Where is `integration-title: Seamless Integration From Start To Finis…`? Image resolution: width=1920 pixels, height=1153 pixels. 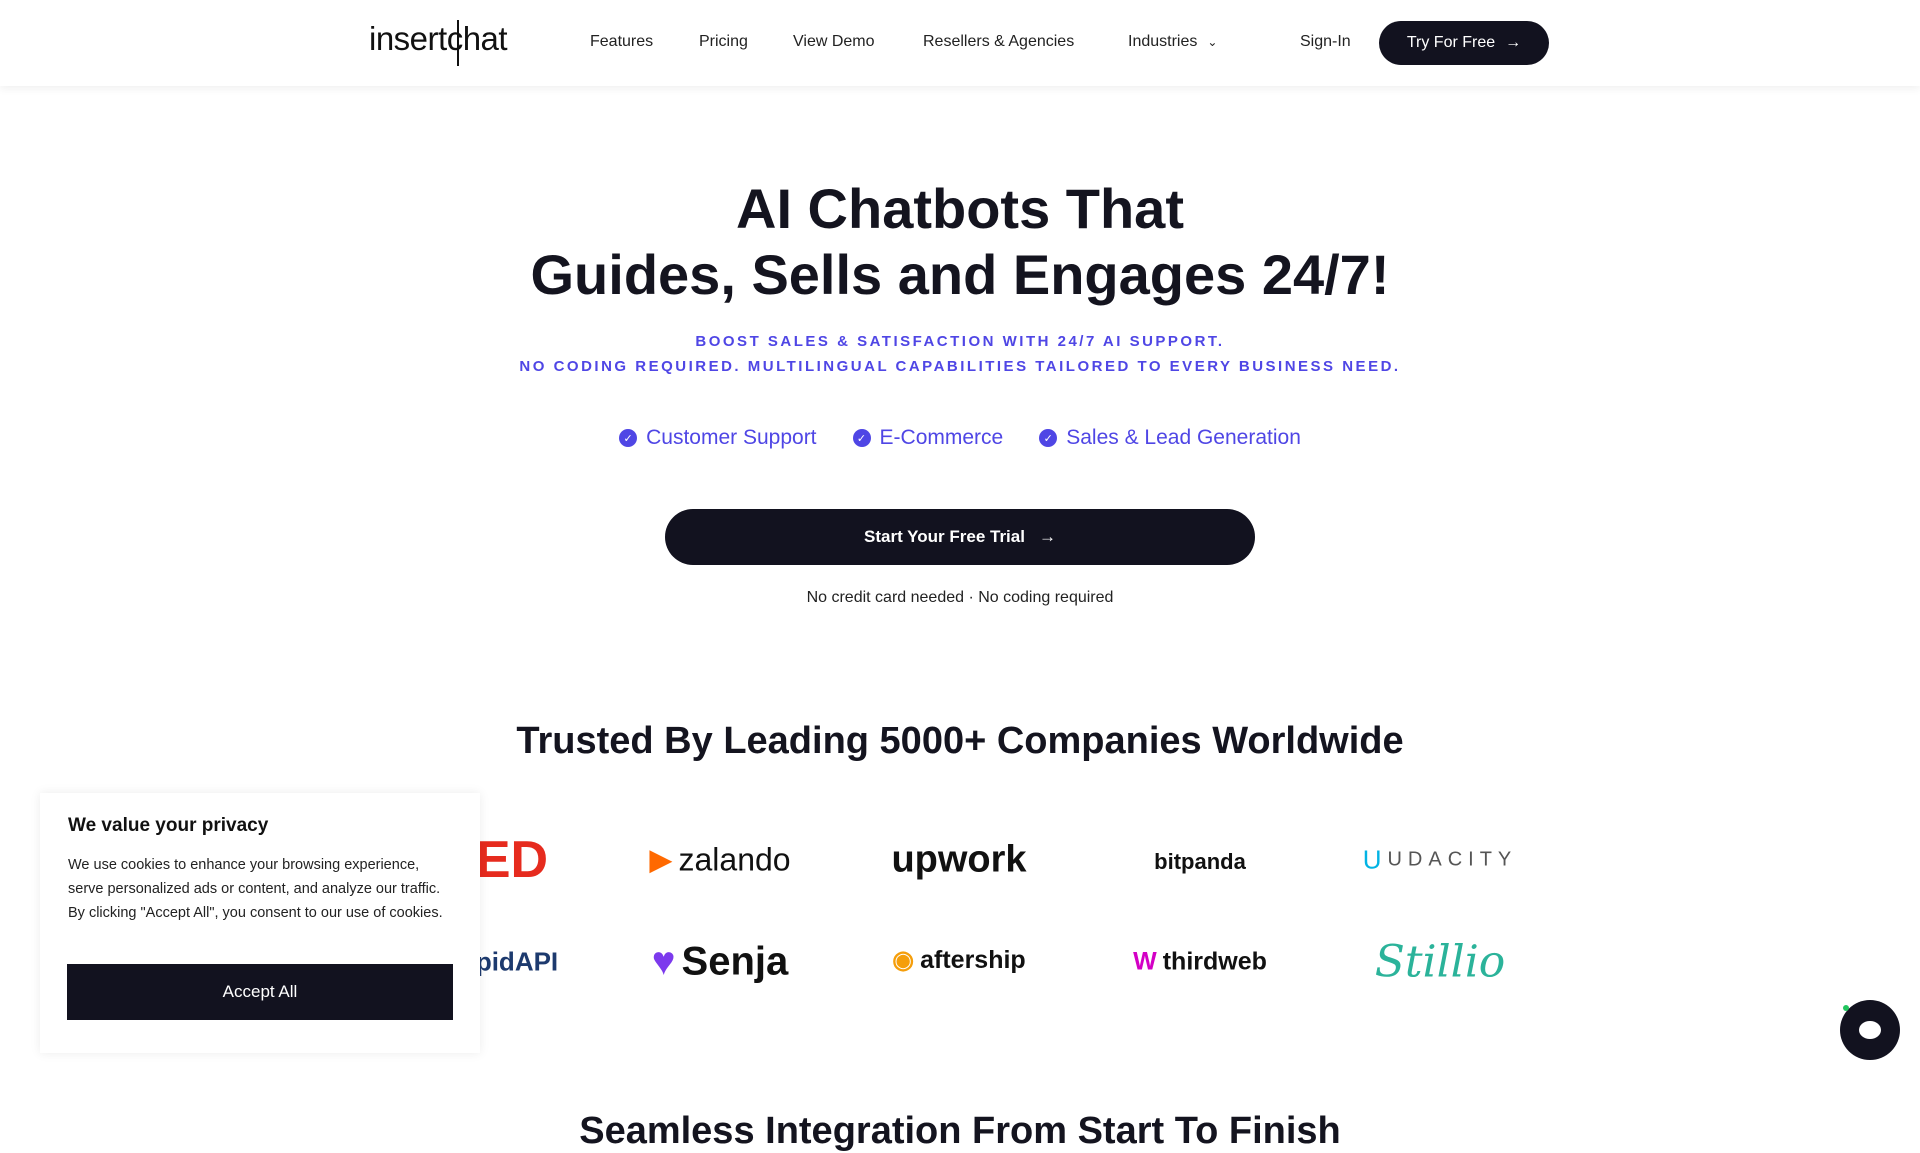
integration-title: Seamless Integration From Start To Finis… is located at coordinates (960, 1131).